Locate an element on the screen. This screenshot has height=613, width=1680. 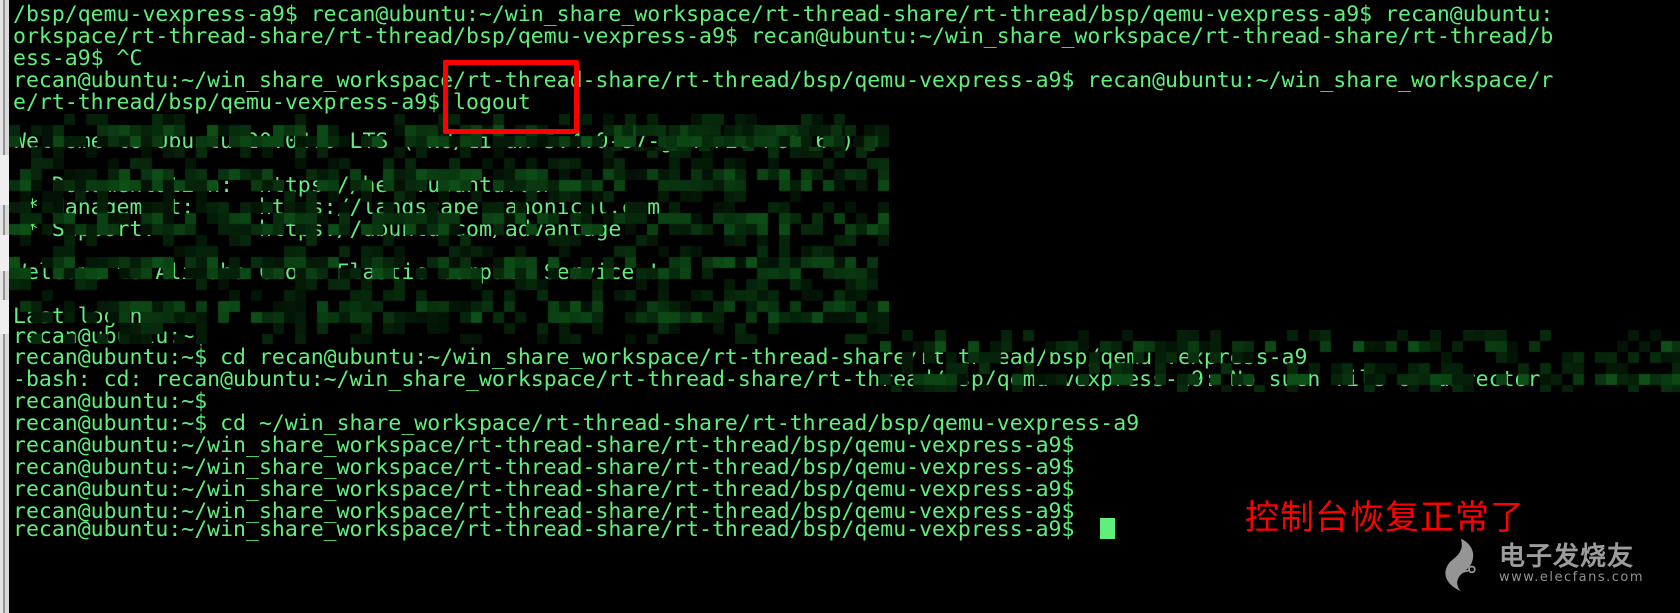
annotation-note: 控制台恢复正常了 is located at coordinates (1385, 518).